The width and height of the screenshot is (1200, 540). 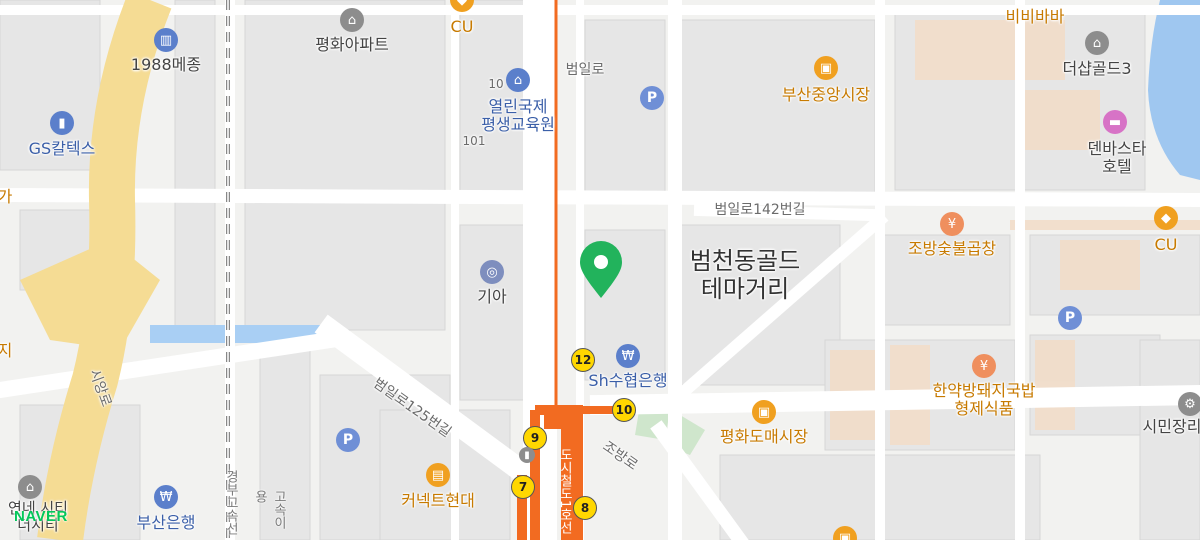 I want to click on poi-yeollin-line-2: 평생교육원, so click(x=518, y=125).